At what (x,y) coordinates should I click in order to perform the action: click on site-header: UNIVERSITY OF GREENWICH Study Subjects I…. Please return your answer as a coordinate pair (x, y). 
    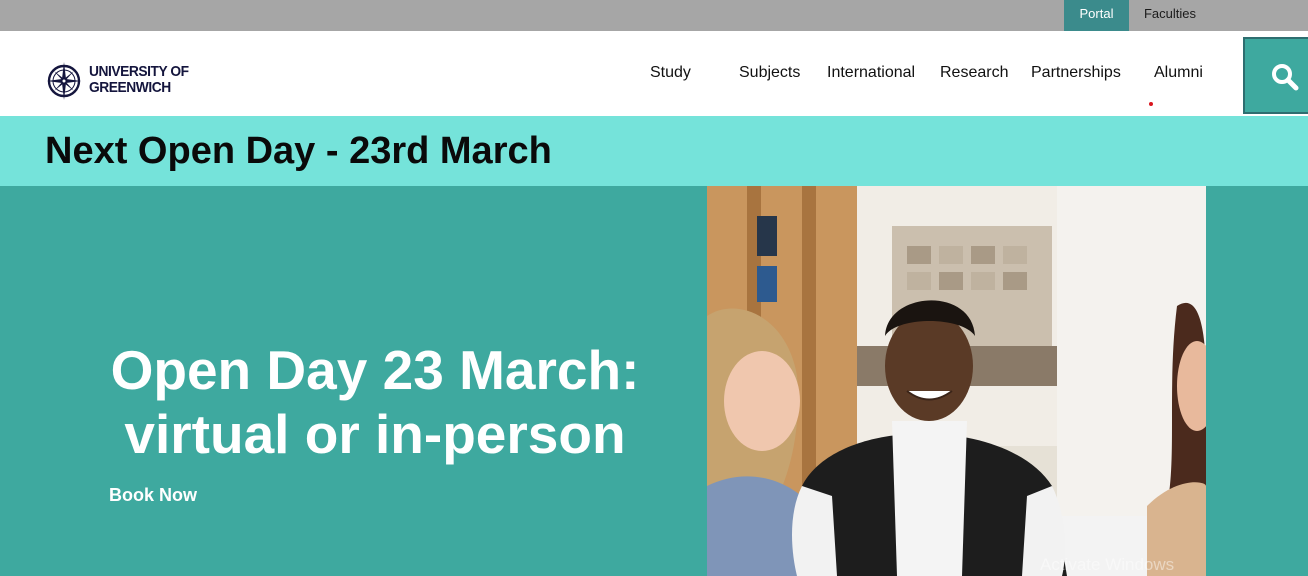
    Looking at the image, I should click on (654, 73).